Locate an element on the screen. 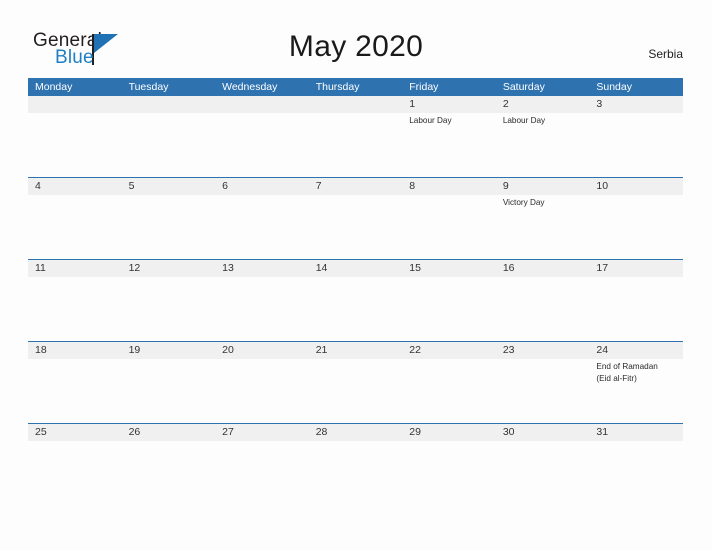 This screenshot has height=550, width=712. calendar-day-cell: 10 is located at coordinates (636, 218).